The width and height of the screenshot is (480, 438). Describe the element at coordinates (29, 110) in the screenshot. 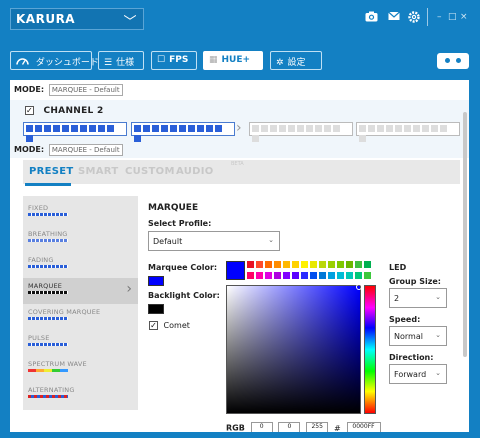

I see `channel-checkbox: ✓` at that location.